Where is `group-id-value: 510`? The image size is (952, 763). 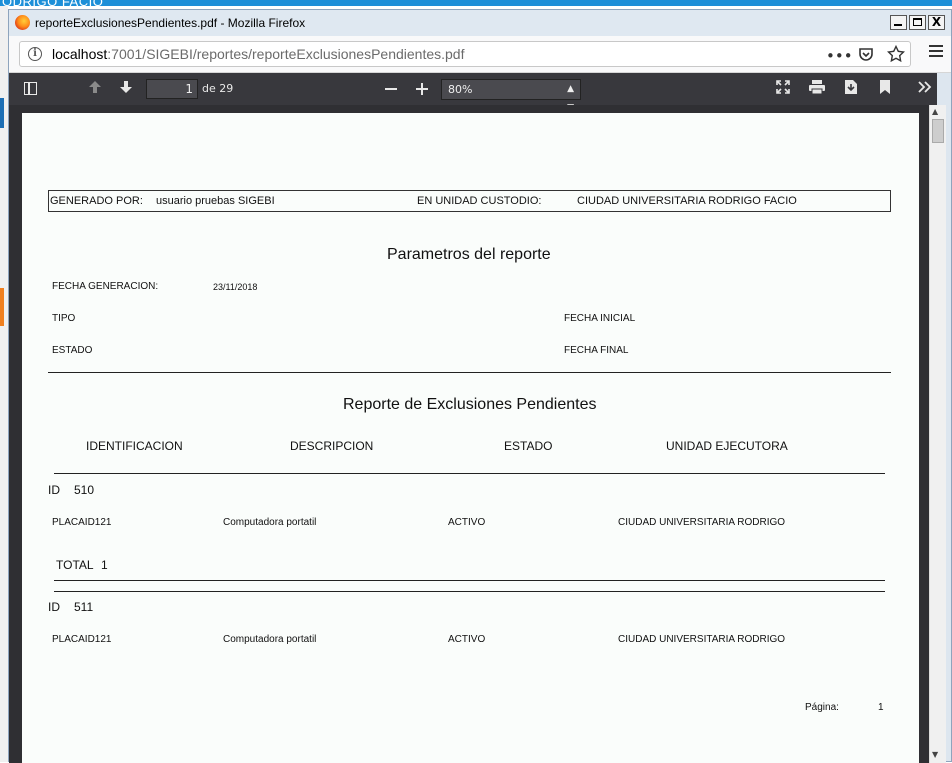
group-id-value: 510 is located at coordinates (84, 490).